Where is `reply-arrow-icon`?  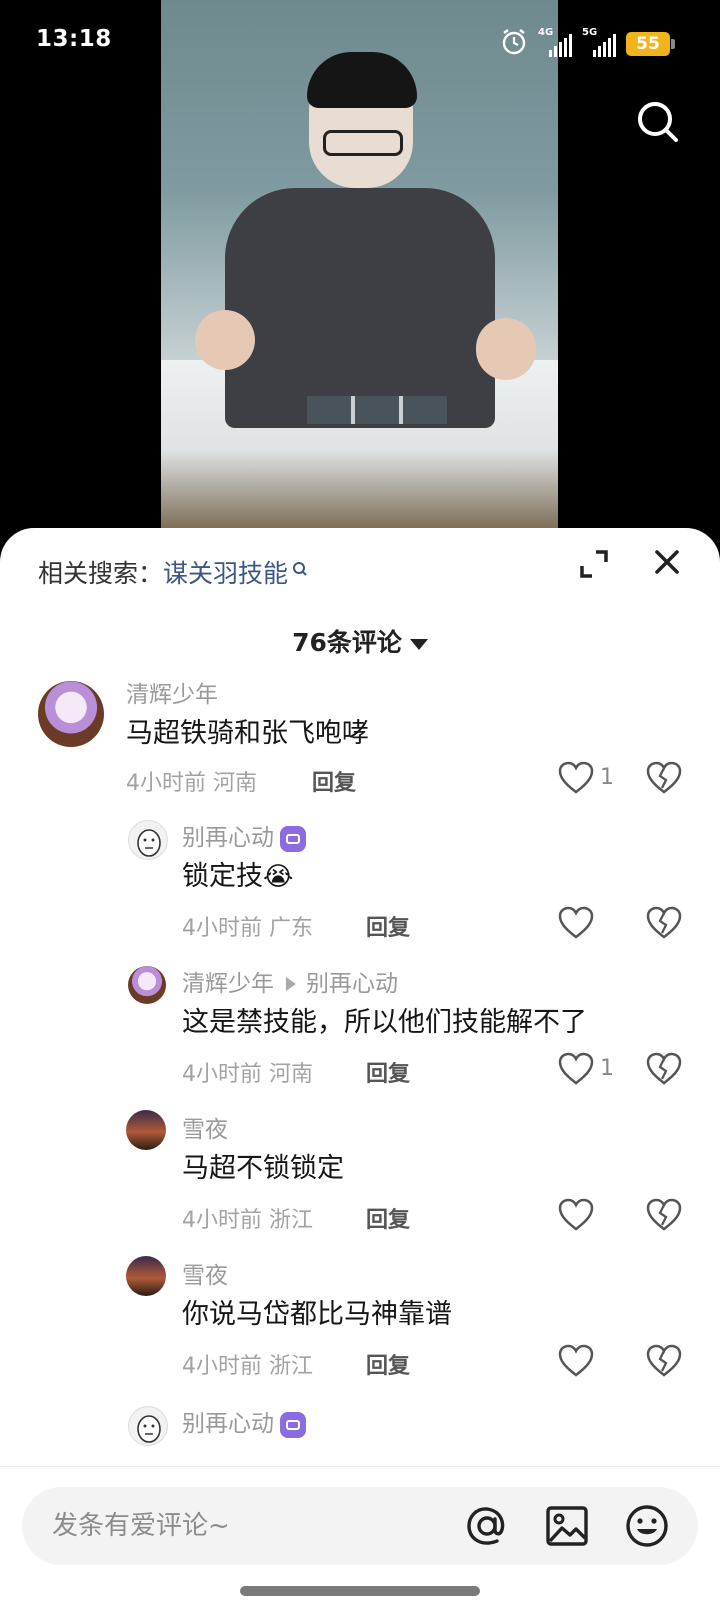
reply-arrow-icon is located at coordinates (291, 983).